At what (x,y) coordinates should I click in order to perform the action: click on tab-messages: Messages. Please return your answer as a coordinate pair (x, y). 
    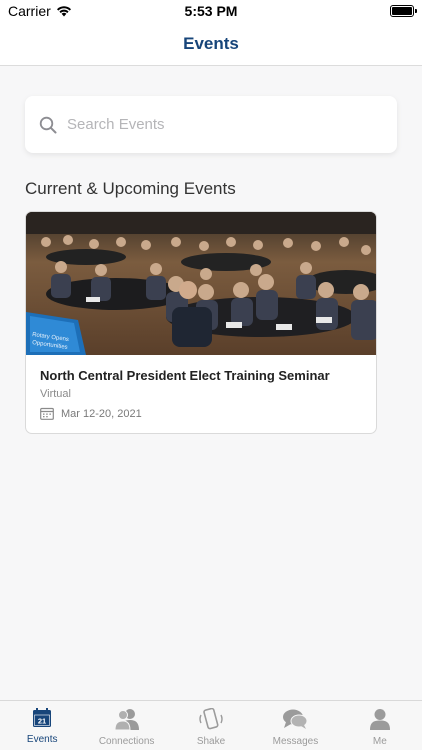
    Looking at the image, I should click on (295, 725).